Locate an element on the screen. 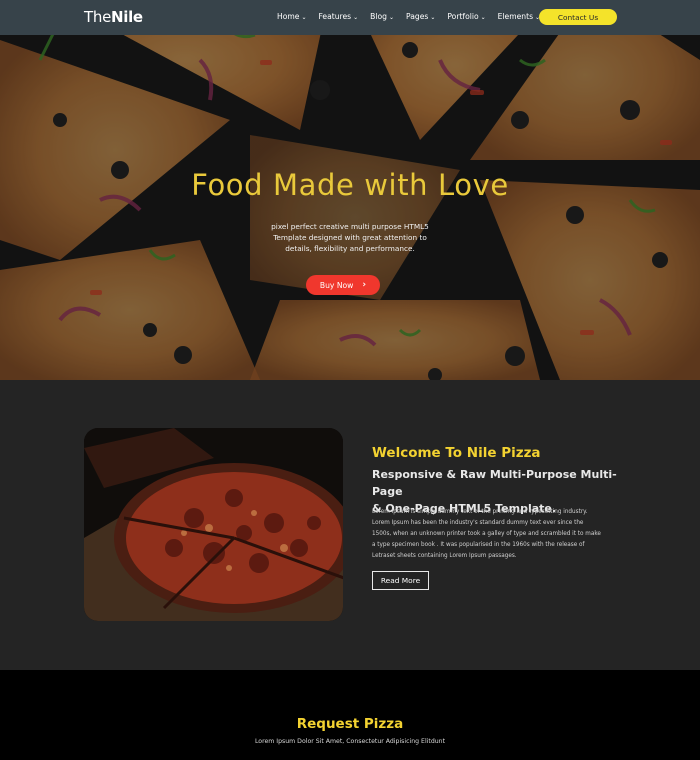 This screenshot has height=760, width=700. nav-item-features: Features ⌄ is located at coordinates (338, 16).